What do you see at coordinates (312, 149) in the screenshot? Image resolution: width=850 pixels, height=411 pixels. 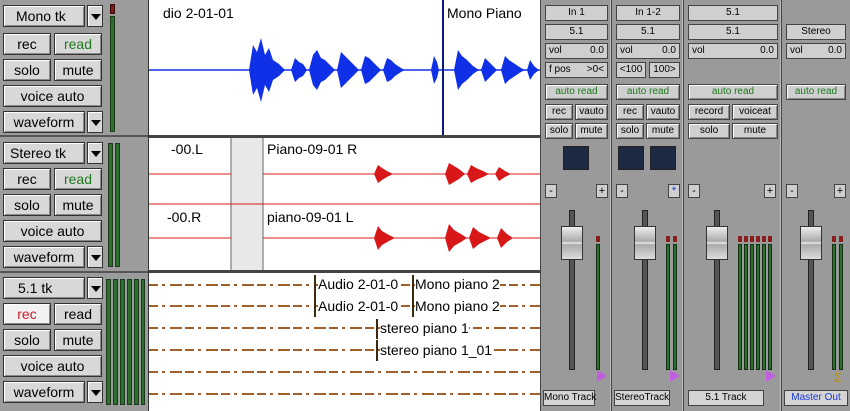 I see `clip-label: Piano-09-01 R` at bounding box center [312, 149].